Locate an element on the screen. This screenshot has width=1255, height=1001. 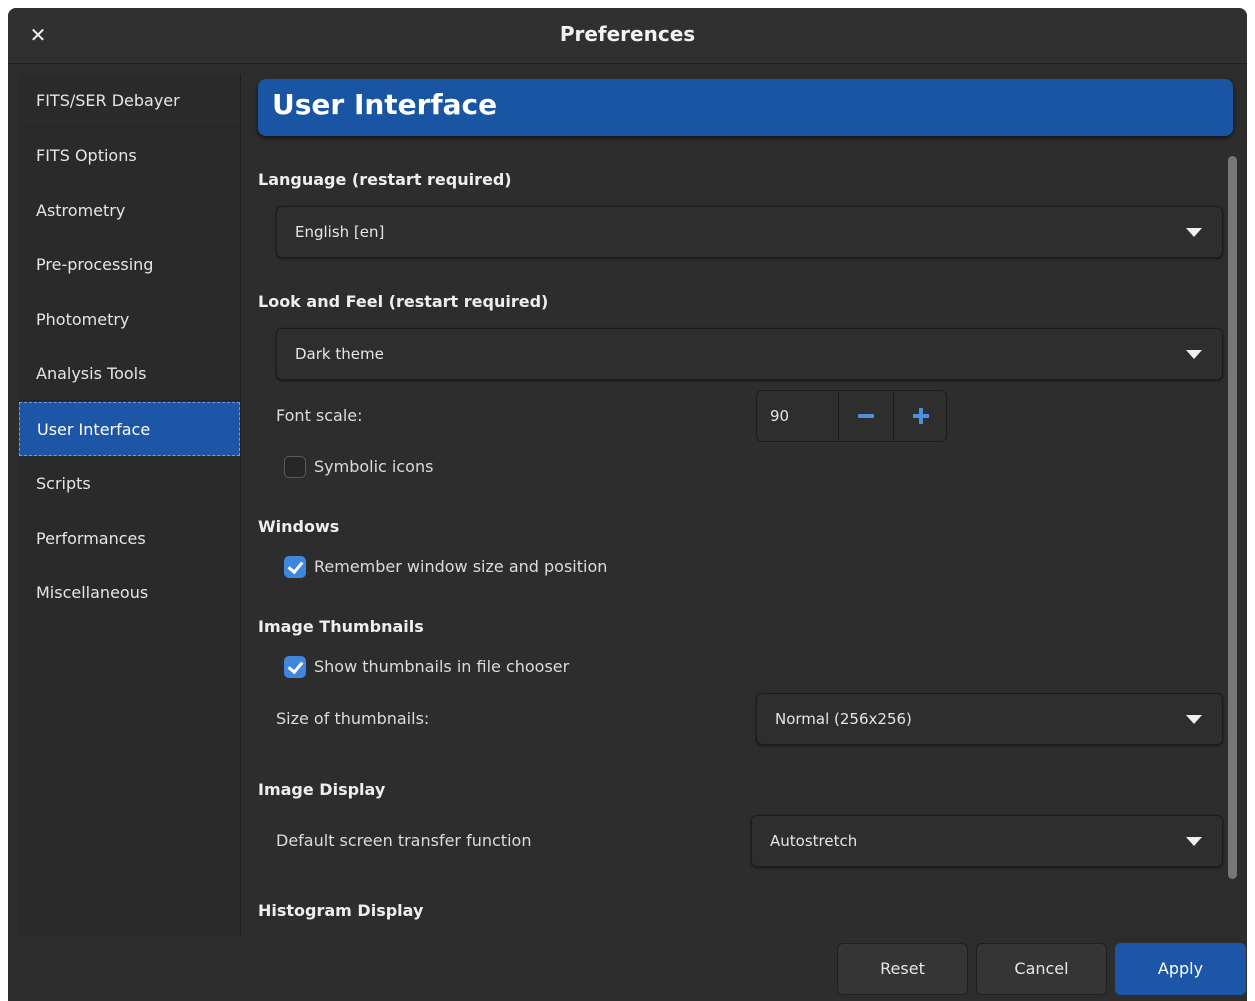
page-header: User Interface is located at coordinates (745, 107).